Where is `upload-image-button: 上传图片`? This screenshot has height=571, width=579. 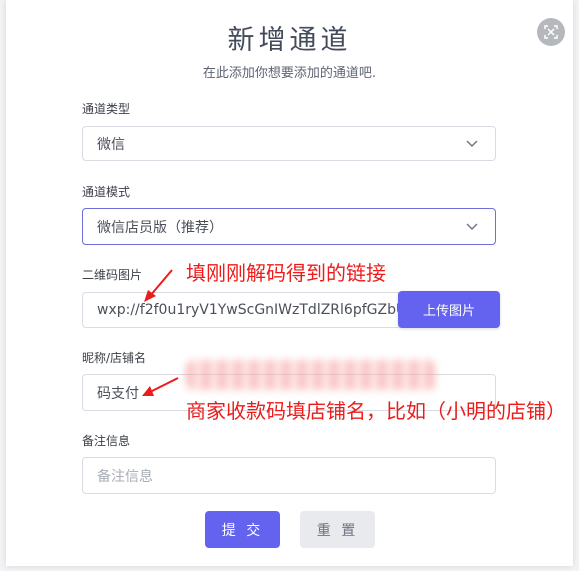 upload-image-button: 上传图片 is located at coordinates (449, 309).